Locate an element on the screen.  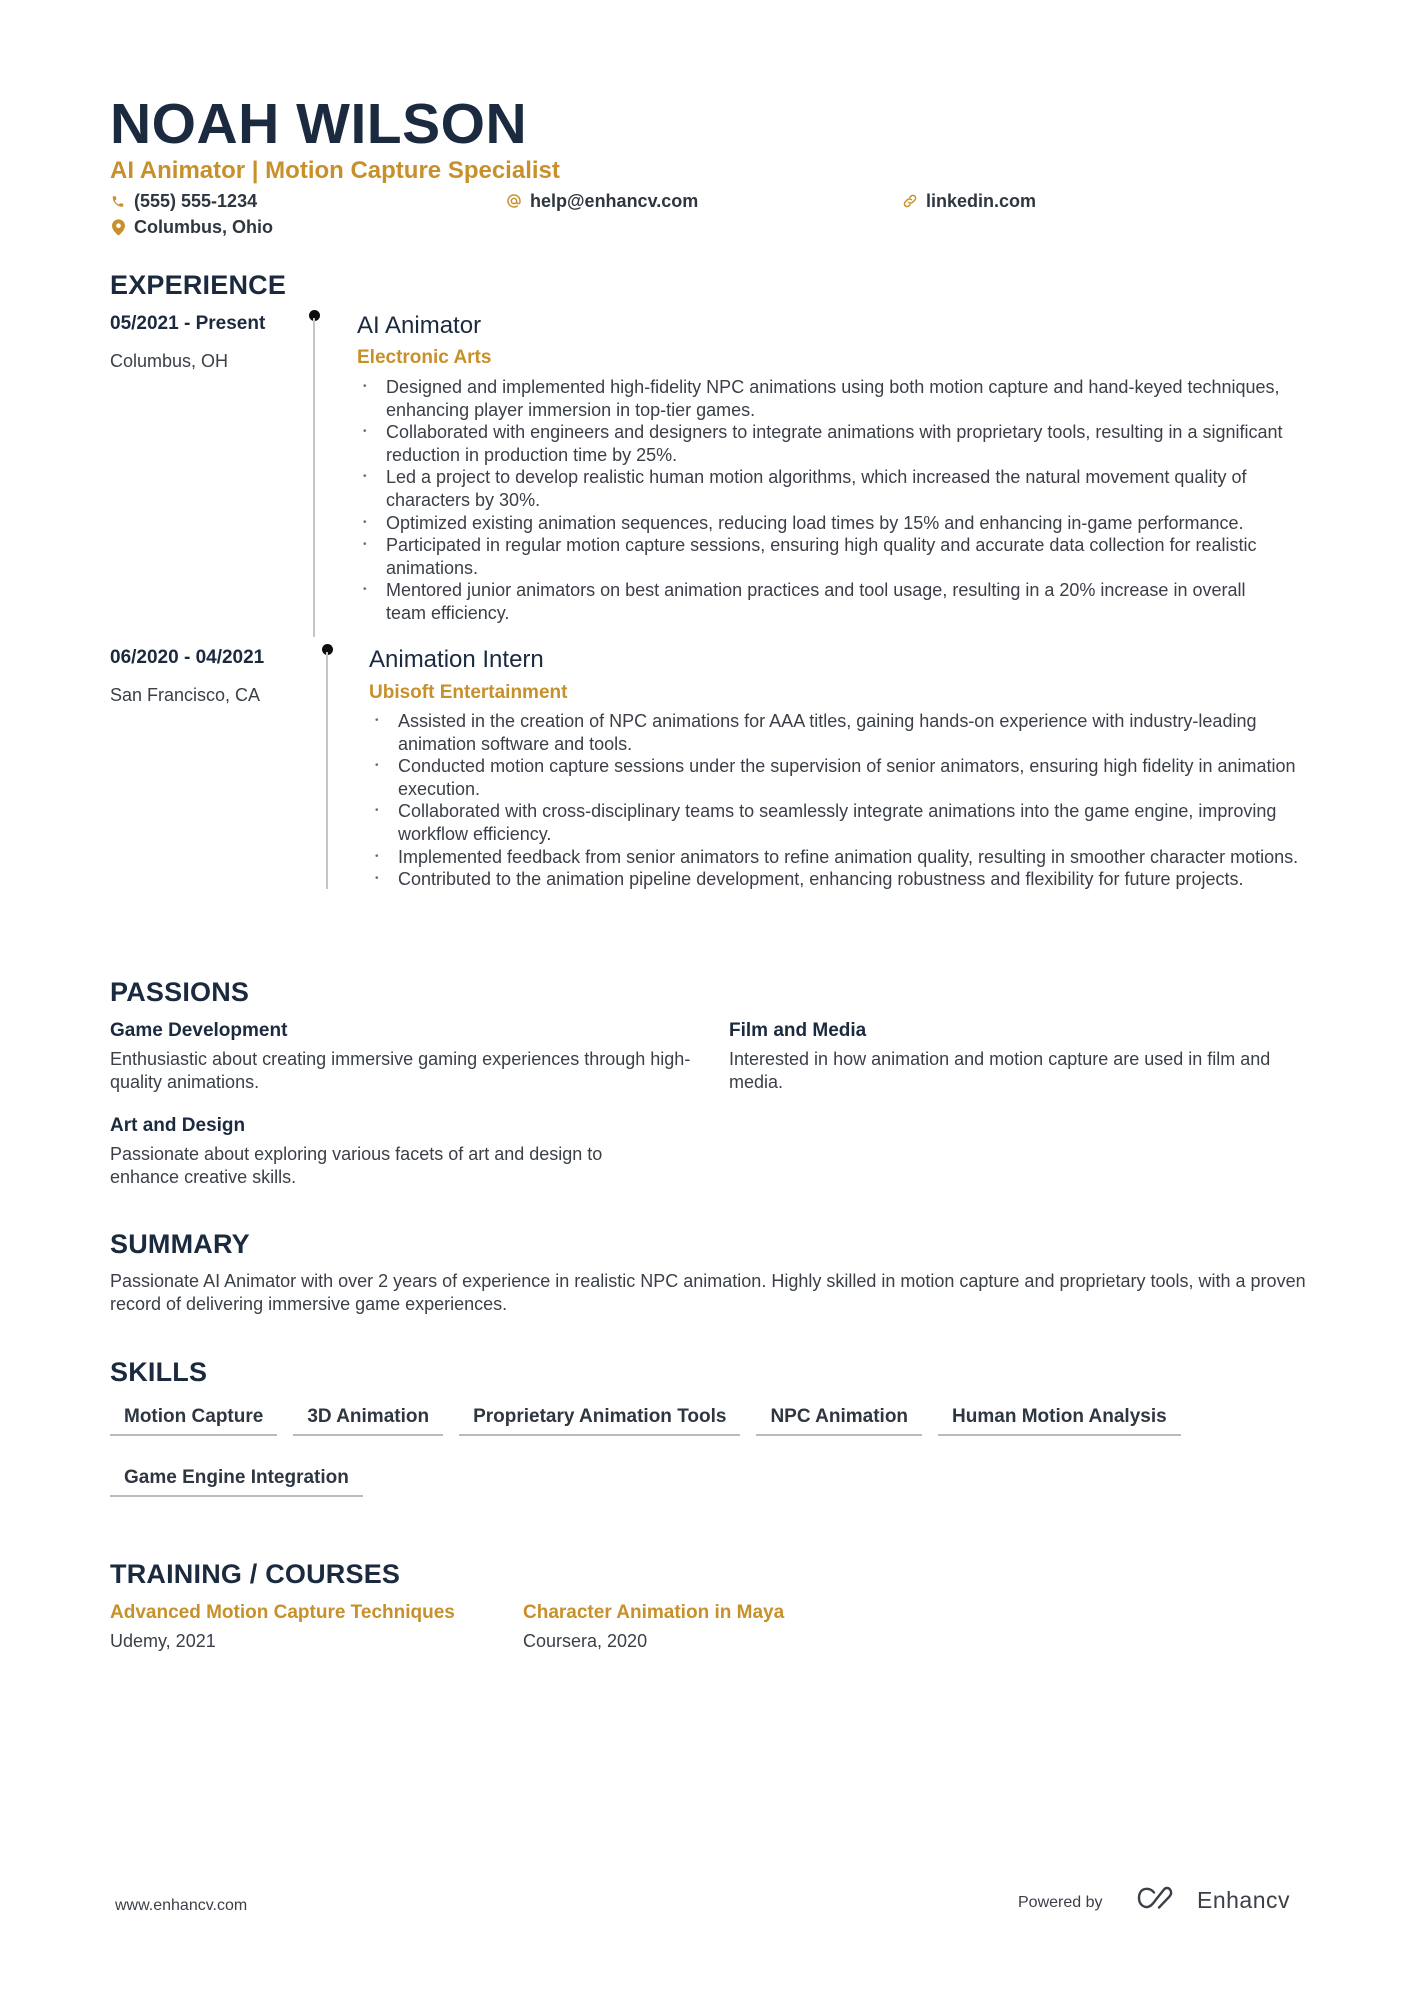
passions-heading: PASSIONS is located at coordinates (180, 992).